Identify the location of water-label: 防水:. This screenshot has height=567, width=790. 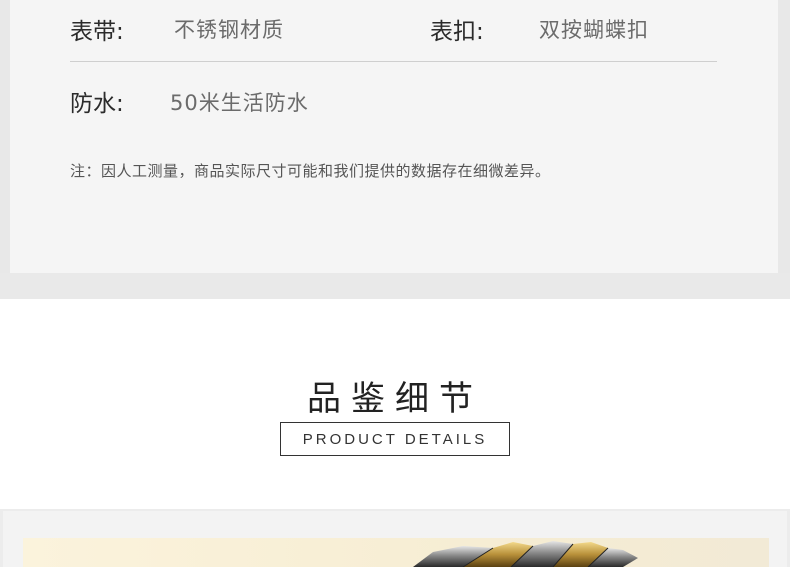
(97, 104).